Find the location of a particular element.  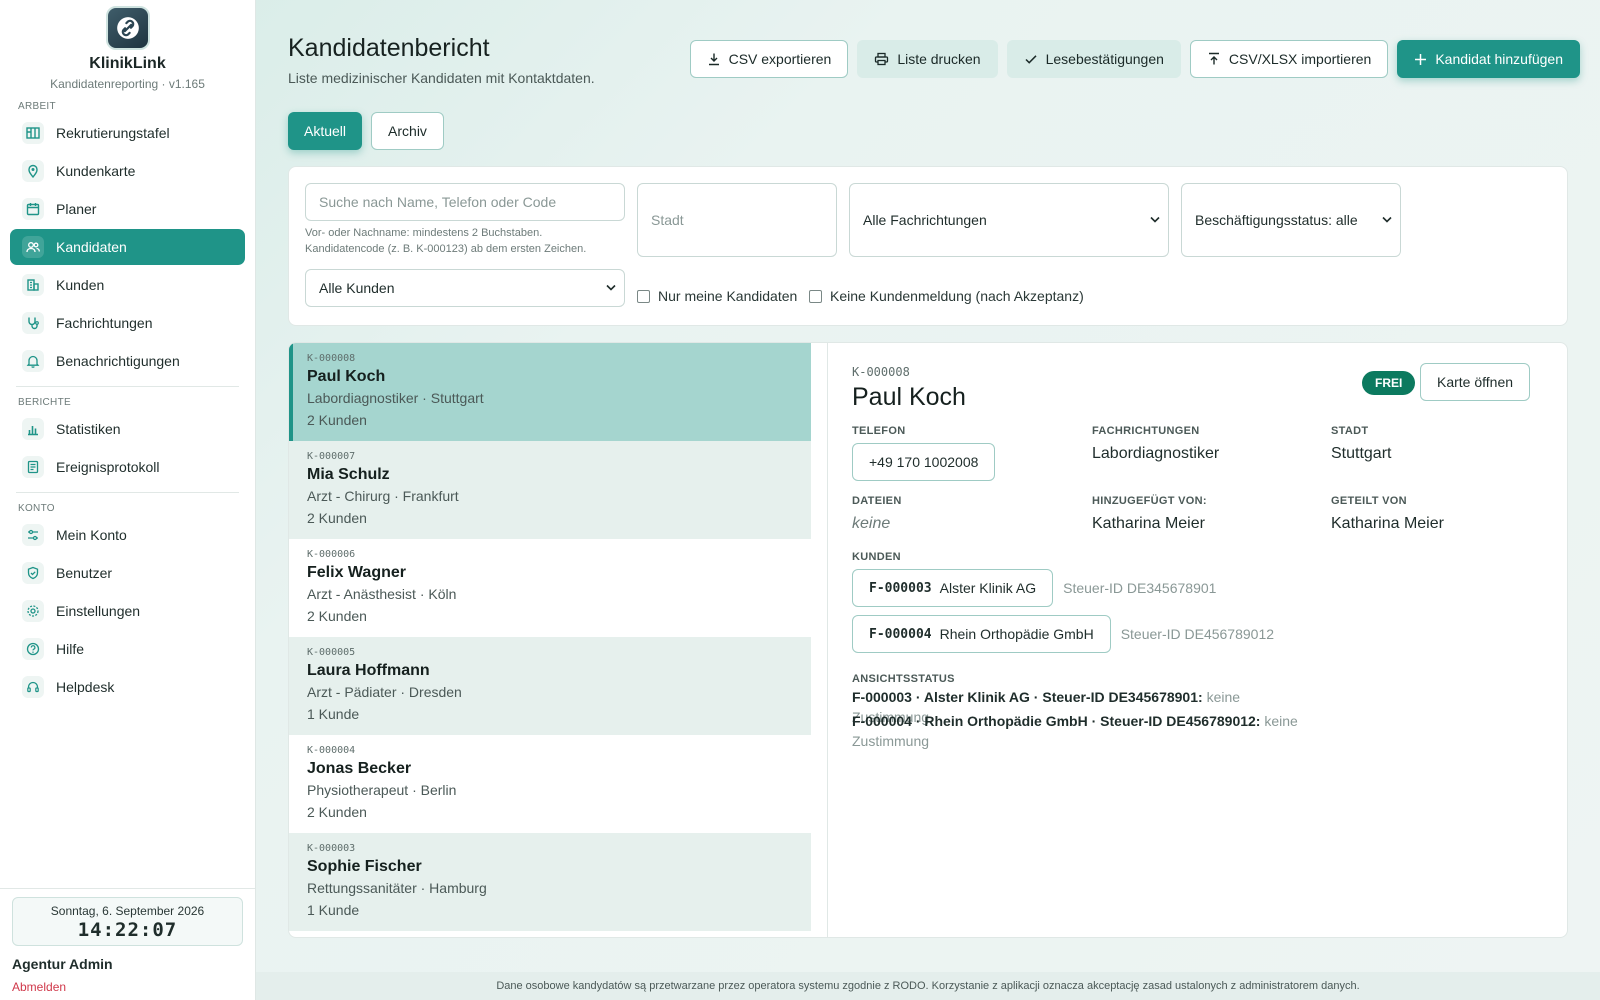

logout-link: Abmelden is located at coordinates (127, 987).